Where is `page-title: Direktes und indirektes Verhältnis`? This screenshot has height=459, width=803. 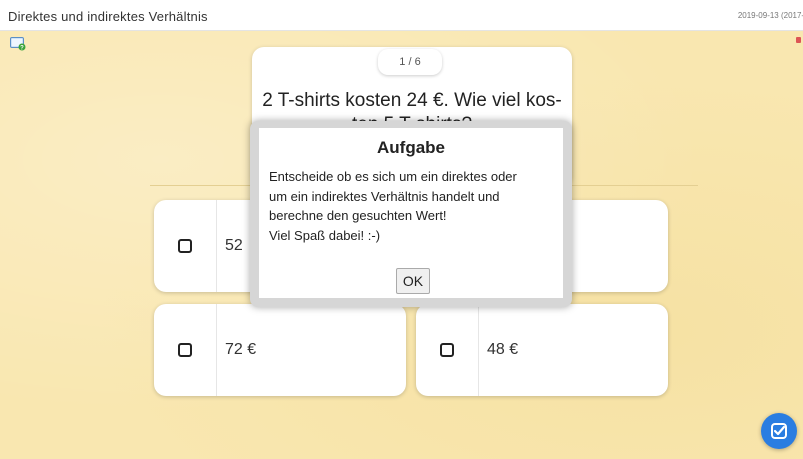
page-title: Direktes und indirektes Verhältnis is located at coordinates (108, 16).